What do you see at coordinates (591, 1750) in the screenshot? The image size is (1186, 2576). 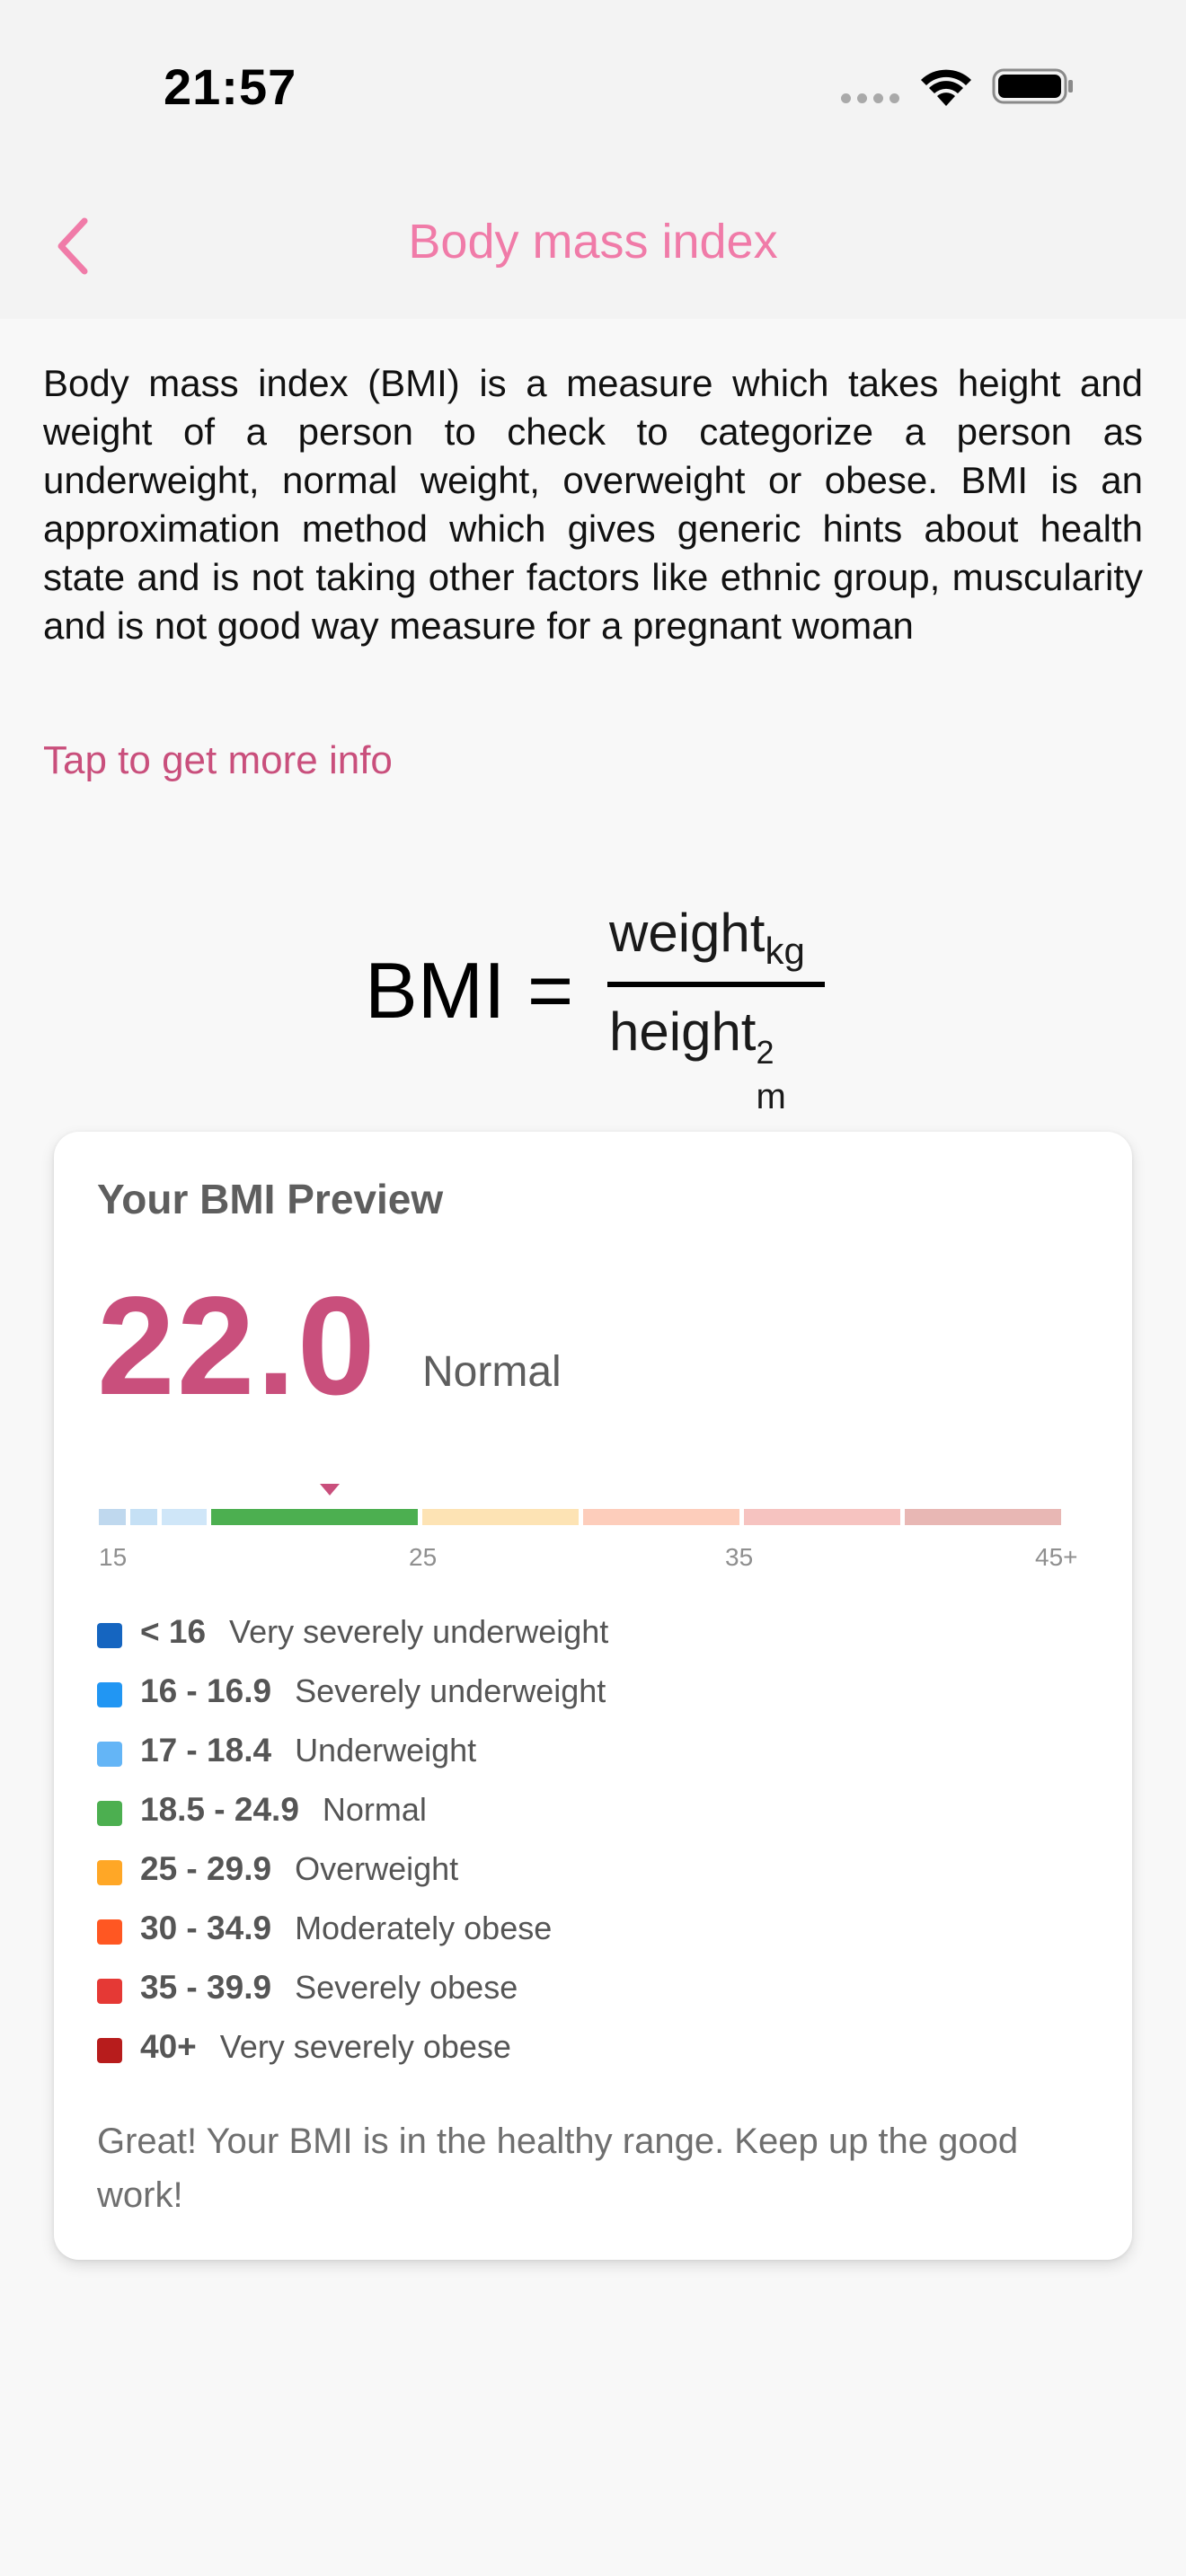 I see `legend-item: 17 - 18.4 Underweight` at bounding box center [591, 1750].